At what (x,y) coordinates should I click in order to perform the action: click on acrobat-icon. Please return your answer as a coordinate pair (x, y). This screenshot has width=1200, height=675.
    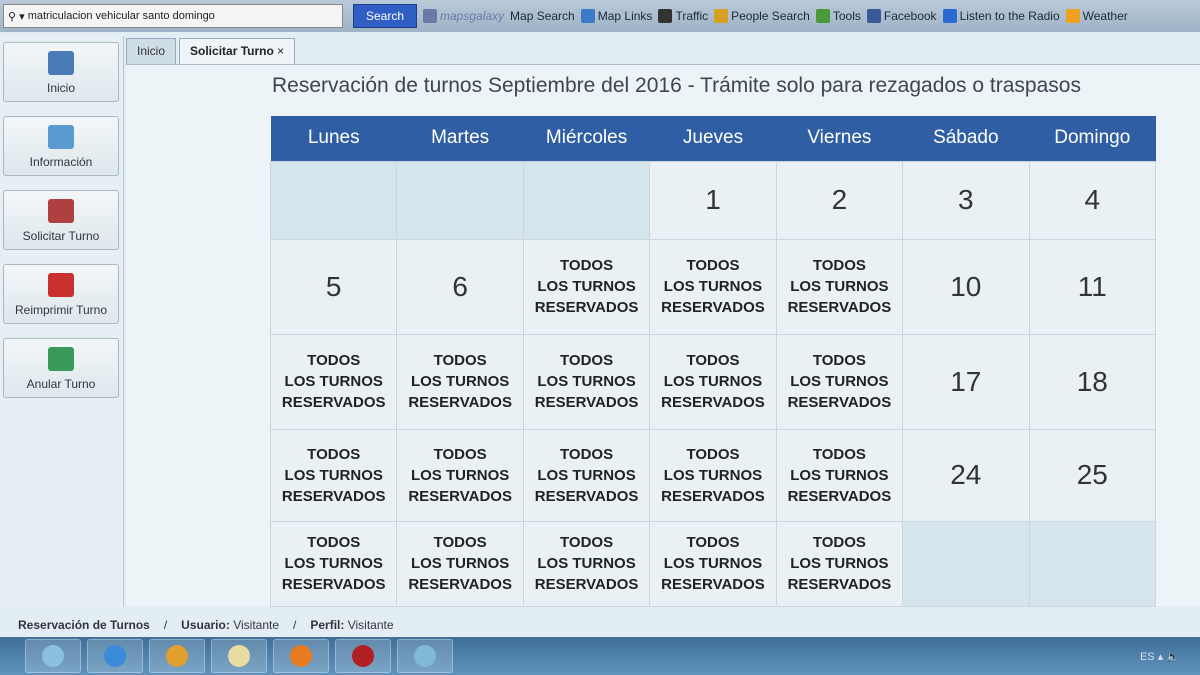
    Looking at the image, I should click on (363, 656).